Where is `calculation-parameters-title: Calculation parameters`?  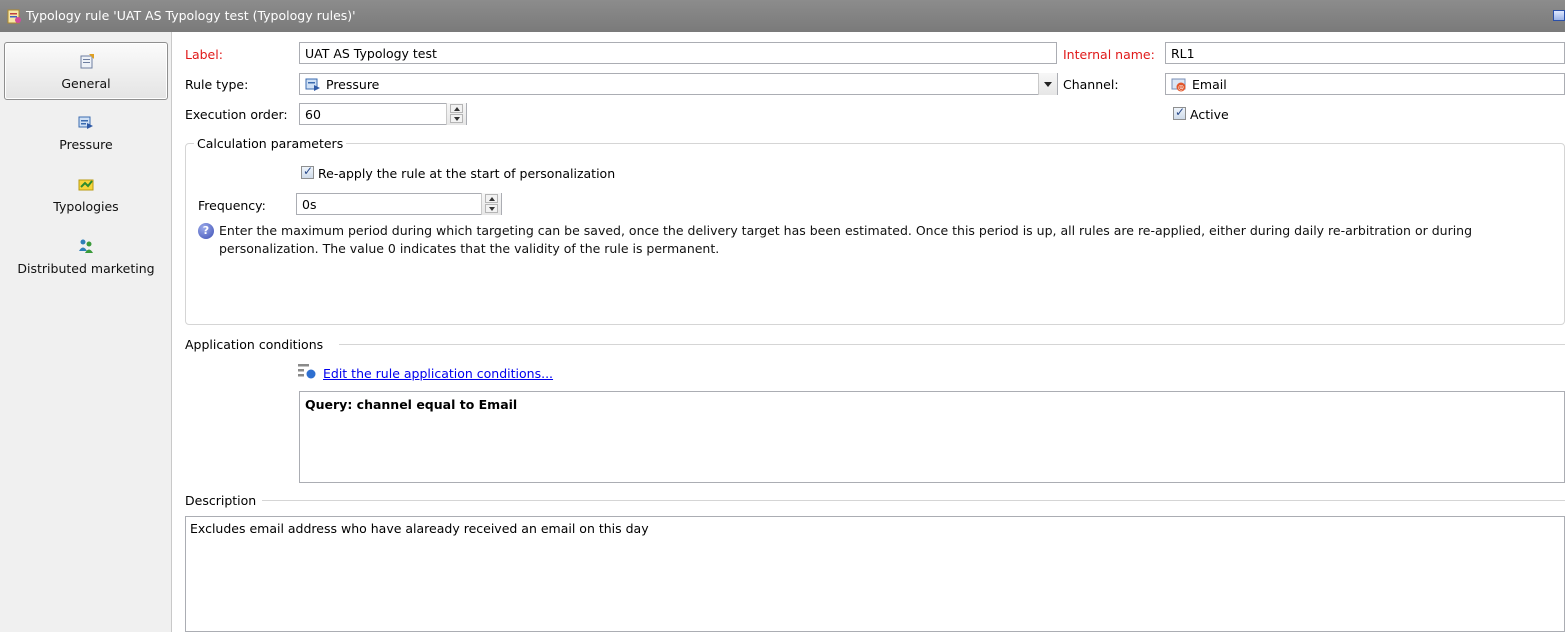
calculation-parameters-title: Calculation parameters is located at coordinates (270, 143).